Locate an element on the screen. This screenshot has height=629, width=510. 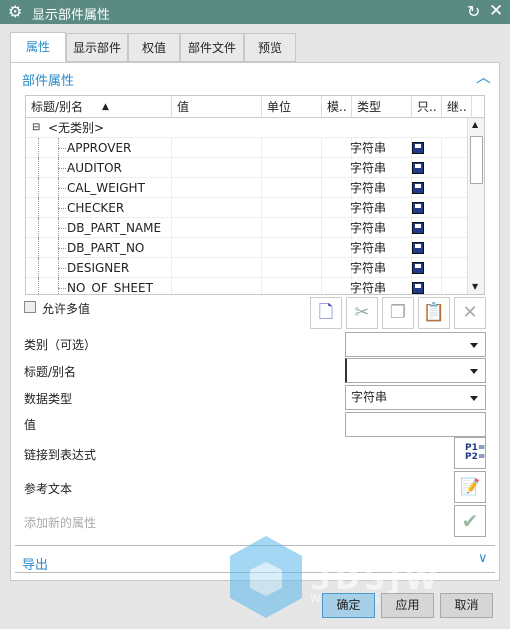
window-title: 显示部件属性 is located at coordinates (71, 15).